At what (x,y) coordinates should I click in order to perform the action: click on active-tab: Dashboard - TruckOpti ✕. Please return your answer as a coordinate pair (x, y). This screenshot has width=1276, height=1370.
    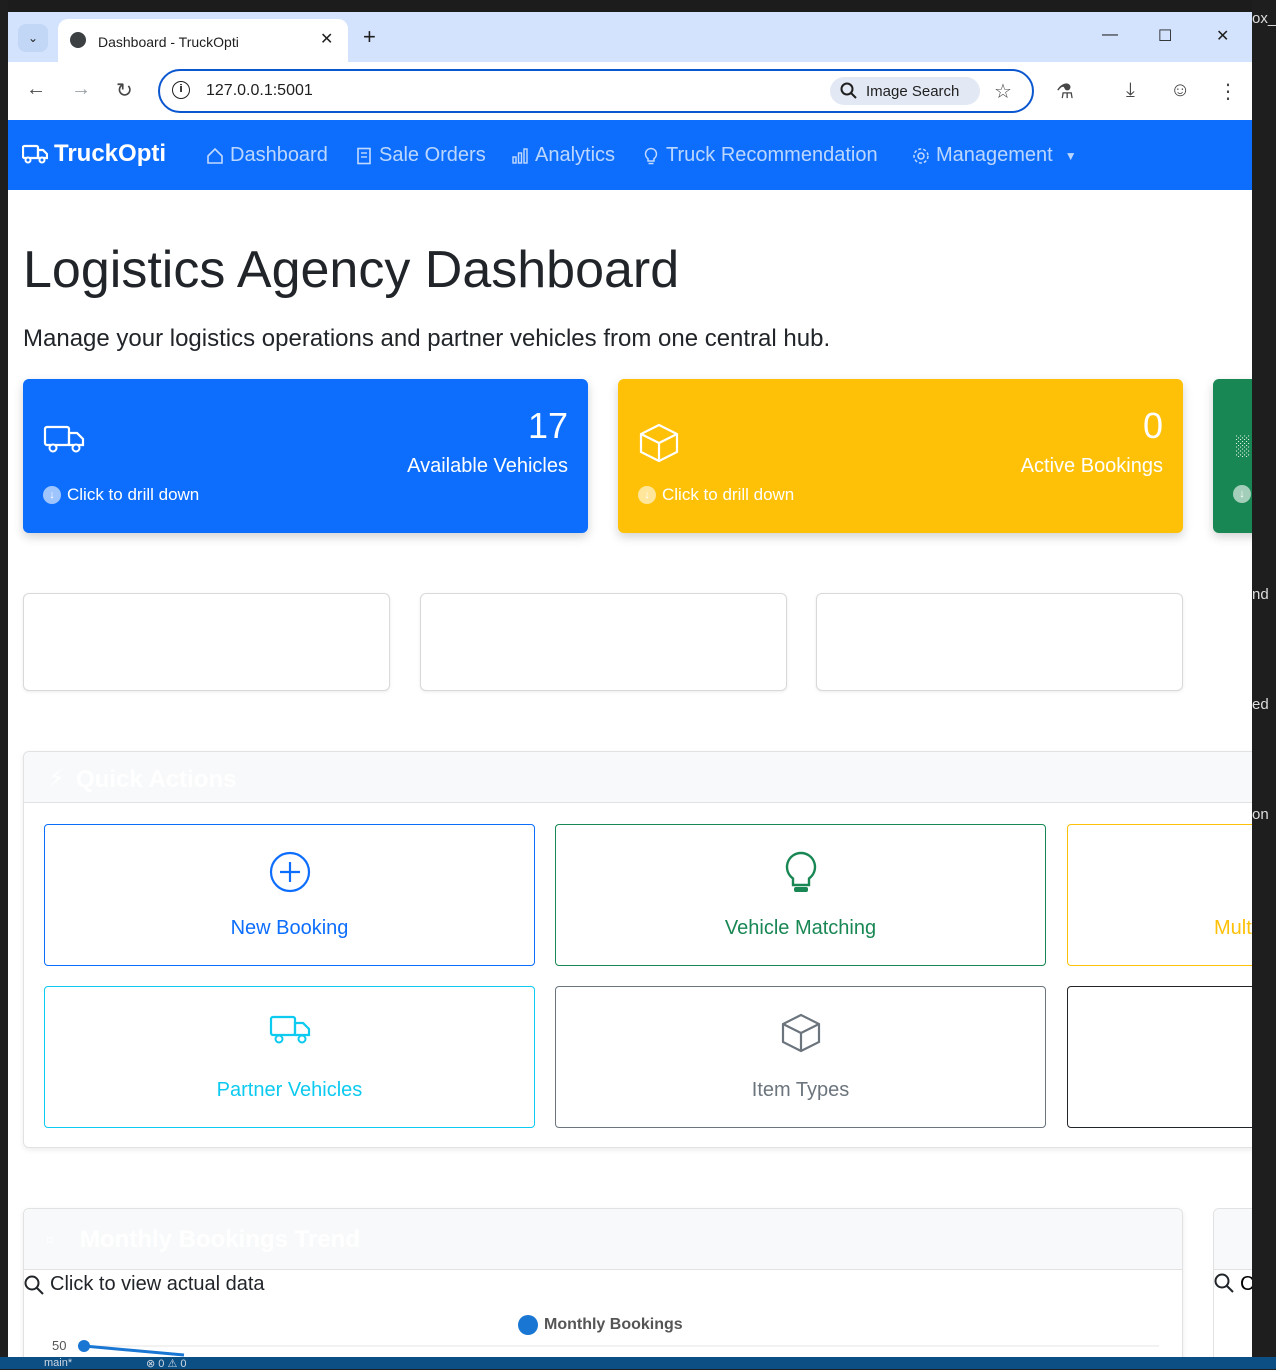
    Looking at the image, I should click on (203, 40).